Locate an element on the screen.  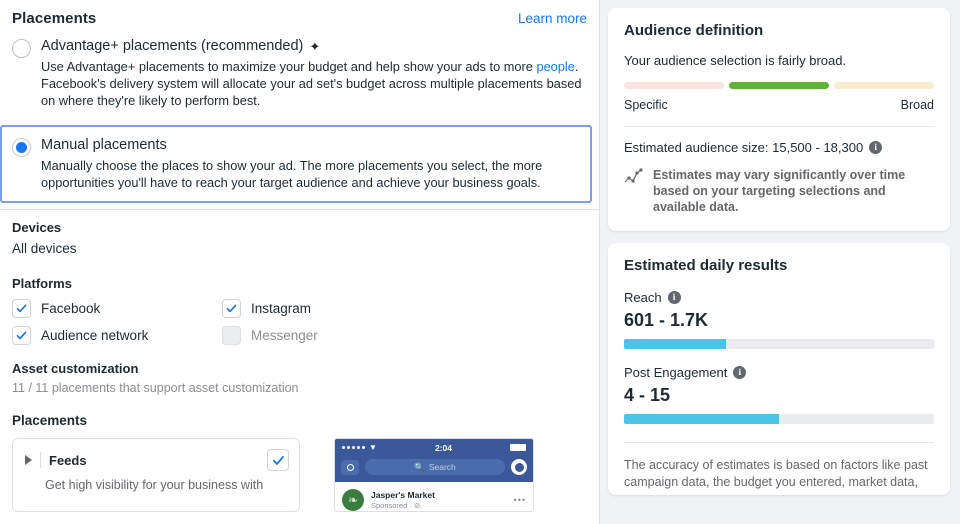
option-label: Advantage+ placements (recommended) is located at coordinates (172, 46).